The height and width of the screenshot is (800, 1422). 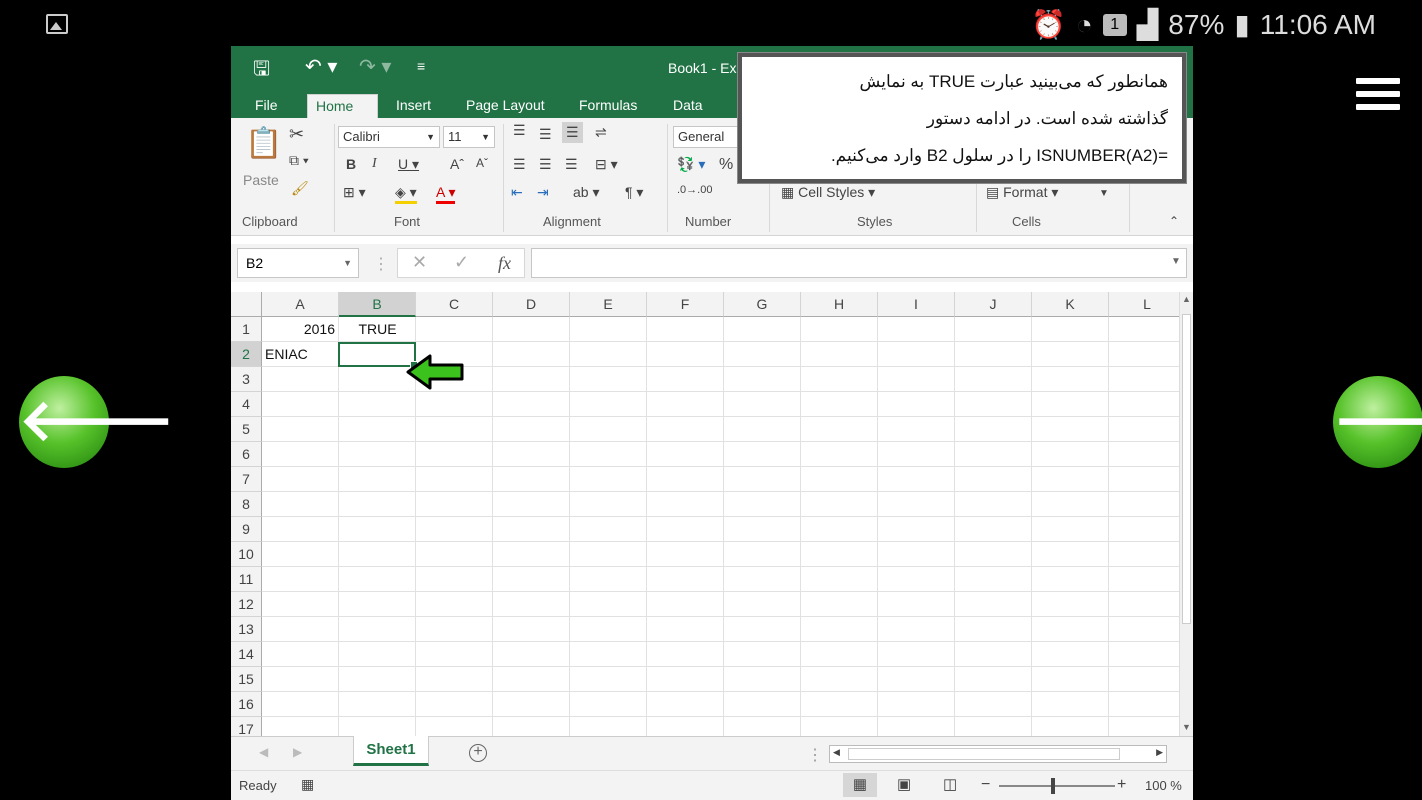 What do you see at coordinates (298, 263) in the screenshot?
I see `name-box: B2 ▼` at bounding box center [298, 263].